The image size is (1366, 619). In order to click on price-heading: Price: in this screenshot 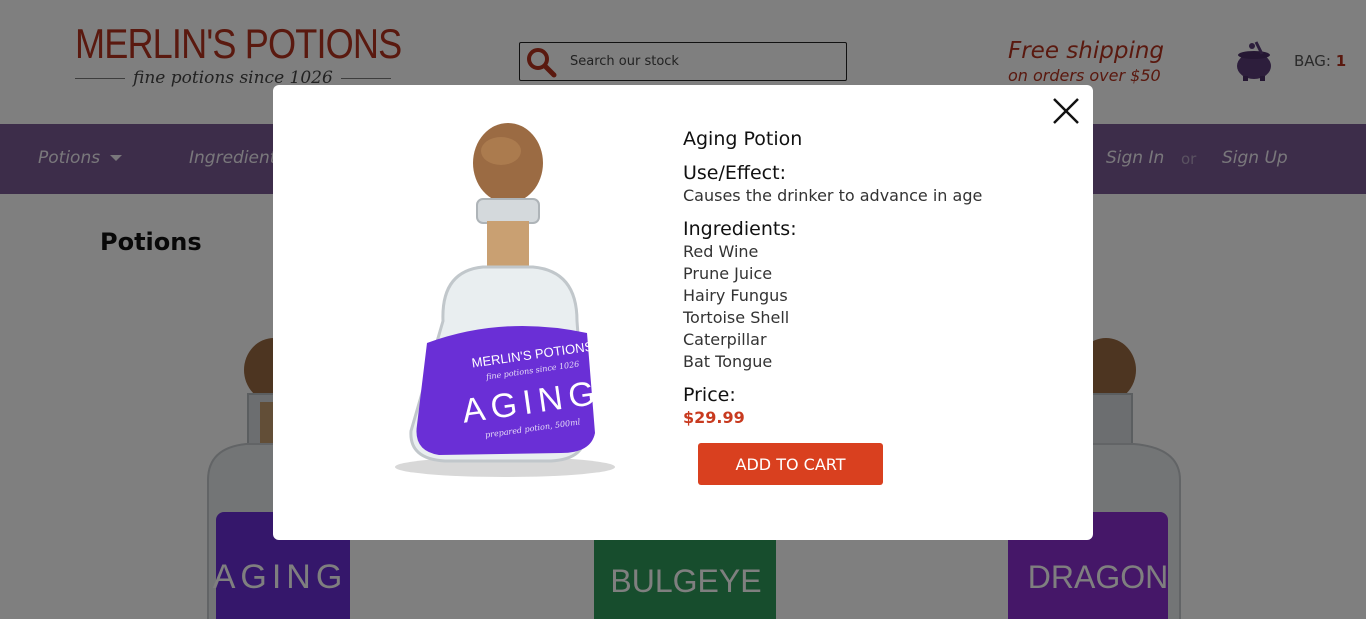, I will do `click(709, 395)`.